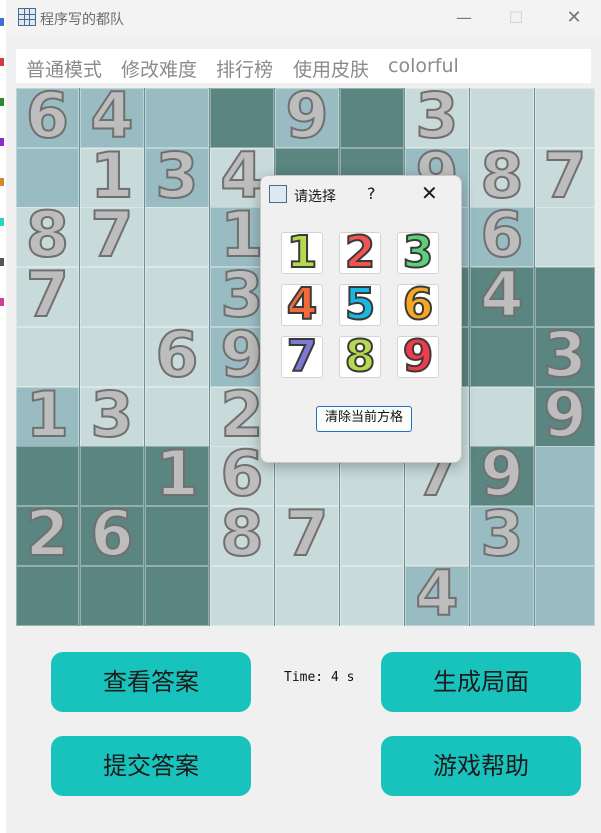 This screenshot has width=601, height=833. Describe the element at coordinates (159, 68) in the screenshot. I see `menu-change-difficulty: 修改难度` at that location.